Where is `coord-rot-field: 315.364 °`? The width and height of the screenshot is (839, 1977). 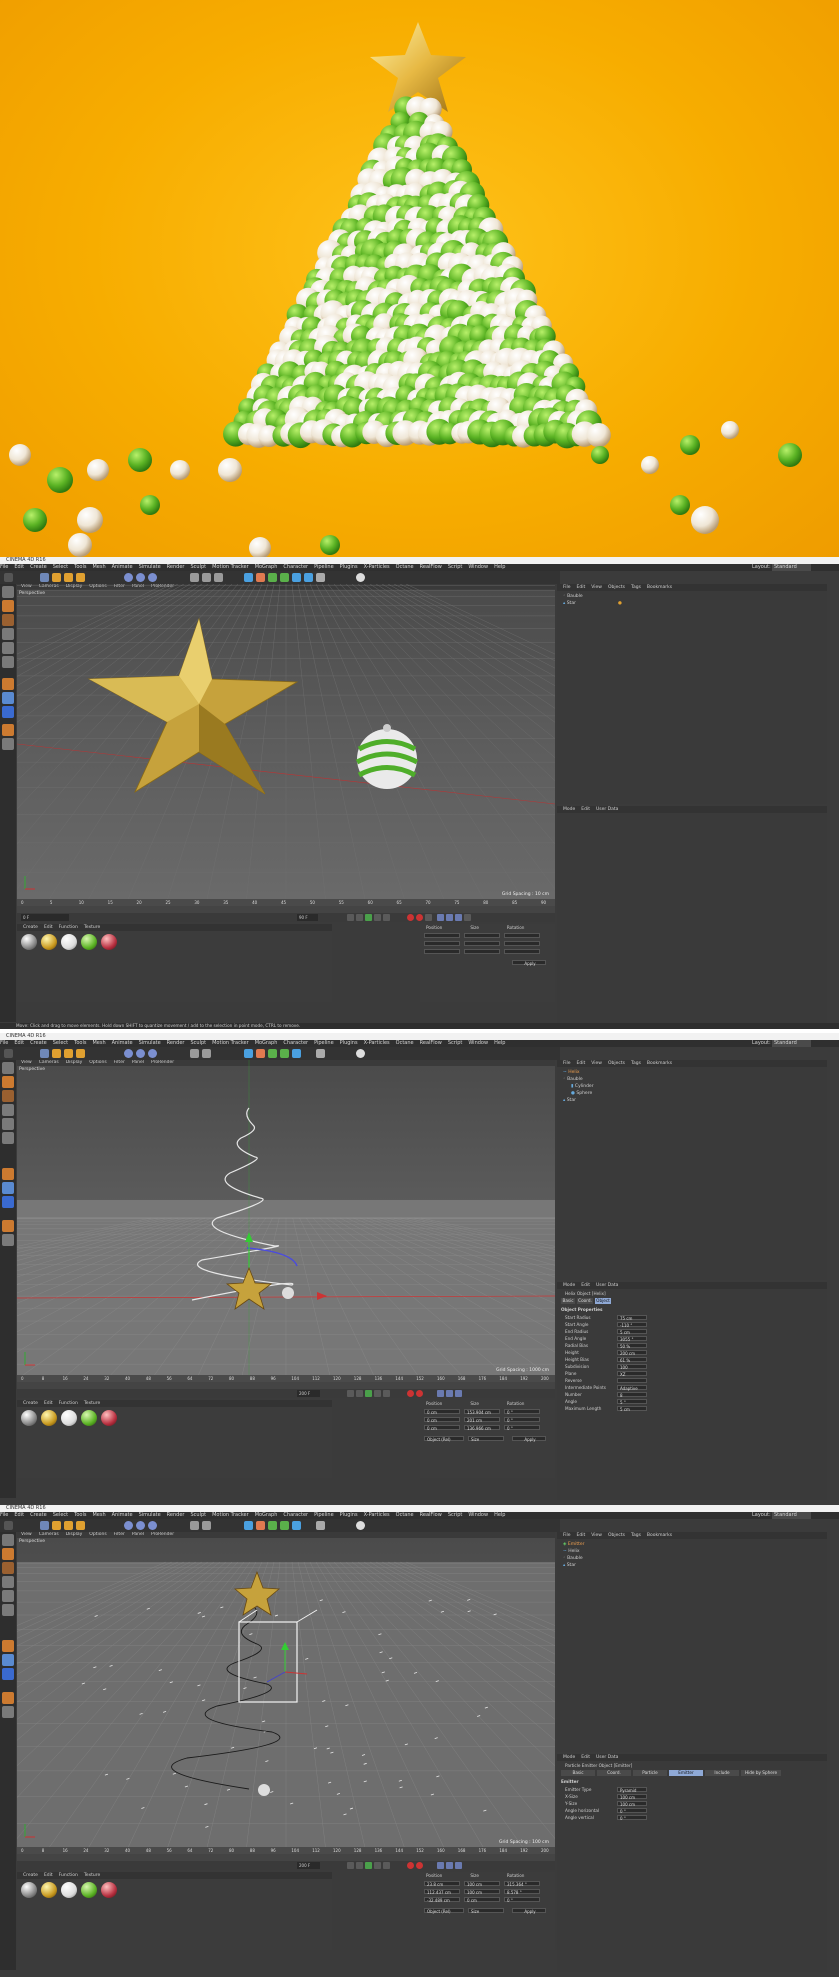
coord-rot-field: 315.364 ° is located at coordinates (522, 1884).